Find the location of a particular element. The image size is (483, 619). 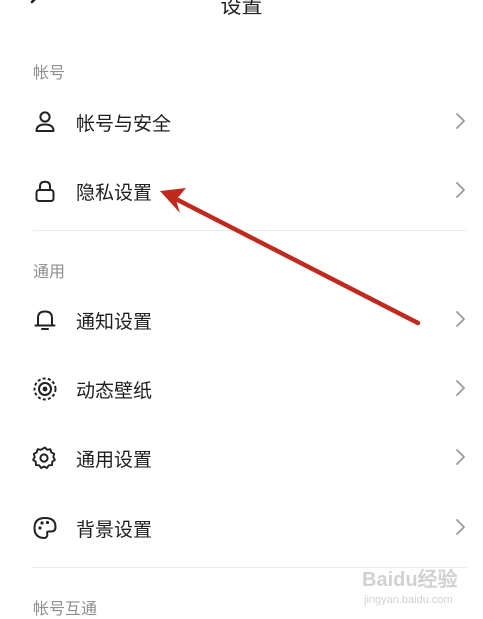

settings-item-account-security: 帐号与安全 is located at coordinates (241, 121).